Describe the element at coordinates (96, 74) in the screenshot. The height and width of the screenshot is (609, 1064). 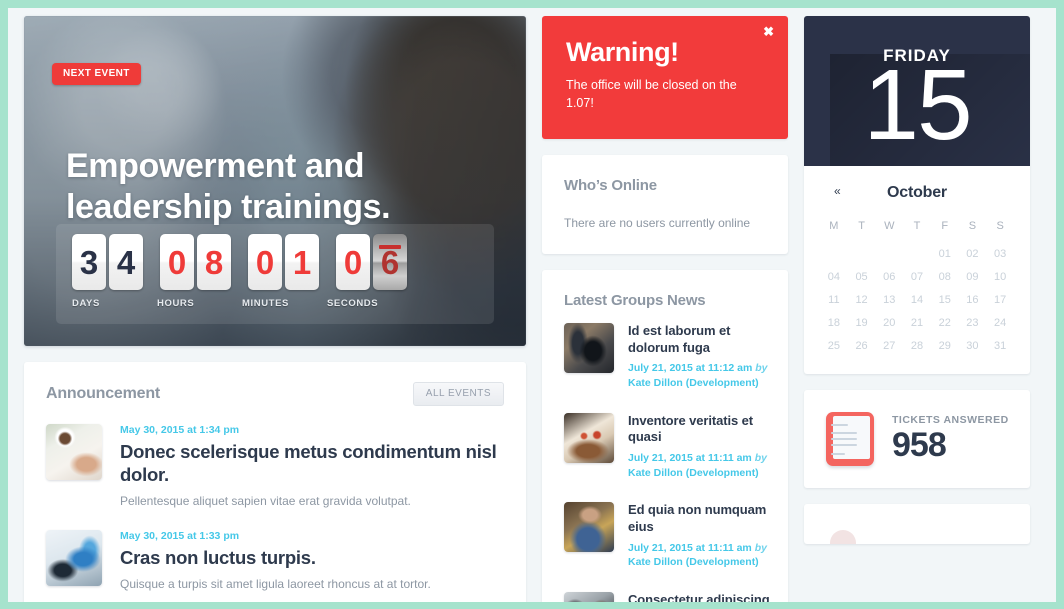
I see `next-event-badge: NEXT EVENT` at that location.